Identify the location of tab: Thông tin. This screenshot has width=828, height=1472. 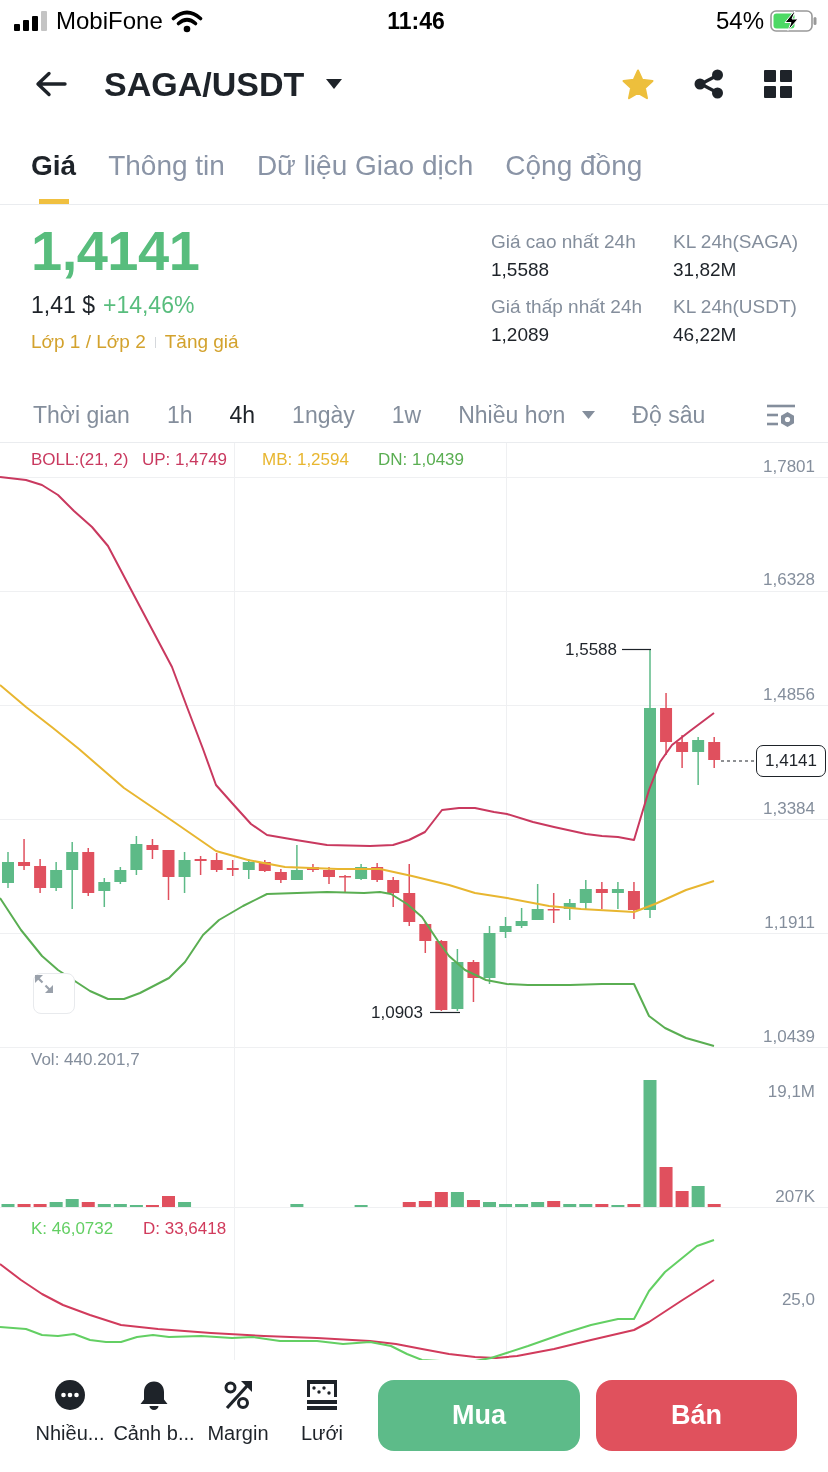
(166, 165).